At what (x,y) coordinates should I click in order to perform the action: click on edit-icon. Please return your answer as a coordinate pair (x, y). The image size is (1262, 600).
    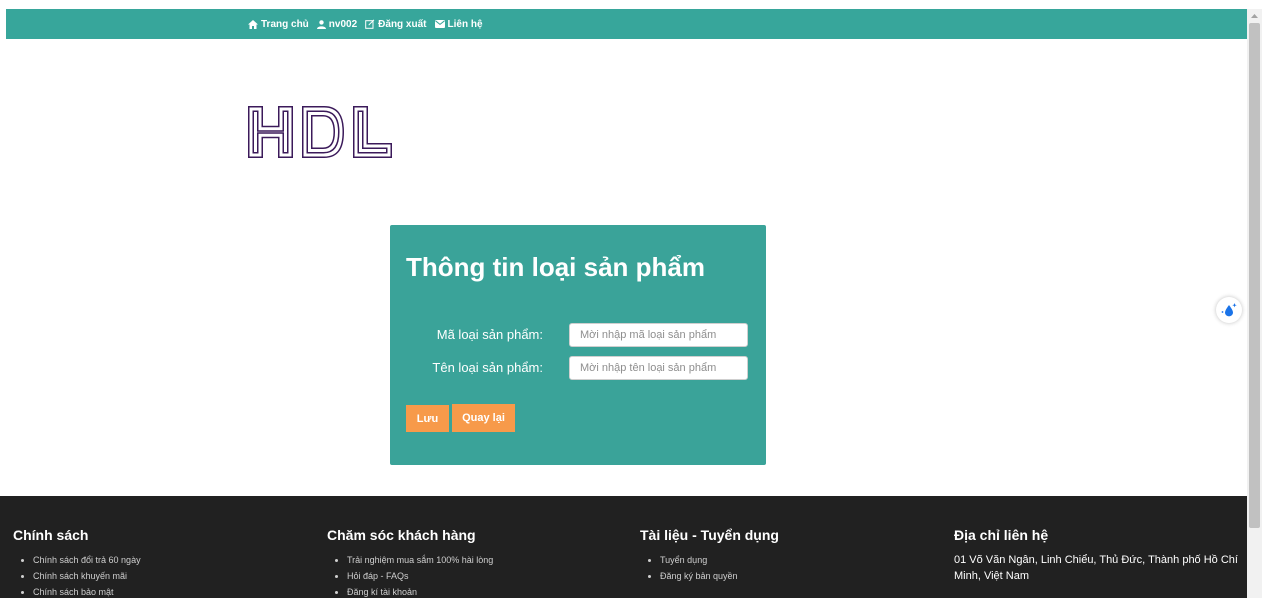
    Looking at the image, I should click on (370, 24).